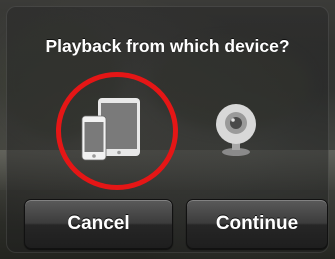 The height and width of the screenshot is (259, 335). What do you see at coordinates (236, 130) in the screenshot?
I see `webcam-icon` at bounding box center [236, 130].